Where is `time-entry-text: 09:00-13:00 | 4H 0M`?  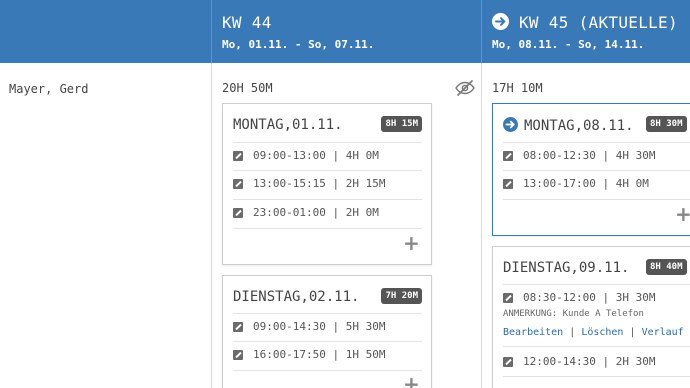 time-entry-text: 09:00-13:00 | 4H 0M is located at coordinates (316, 155).